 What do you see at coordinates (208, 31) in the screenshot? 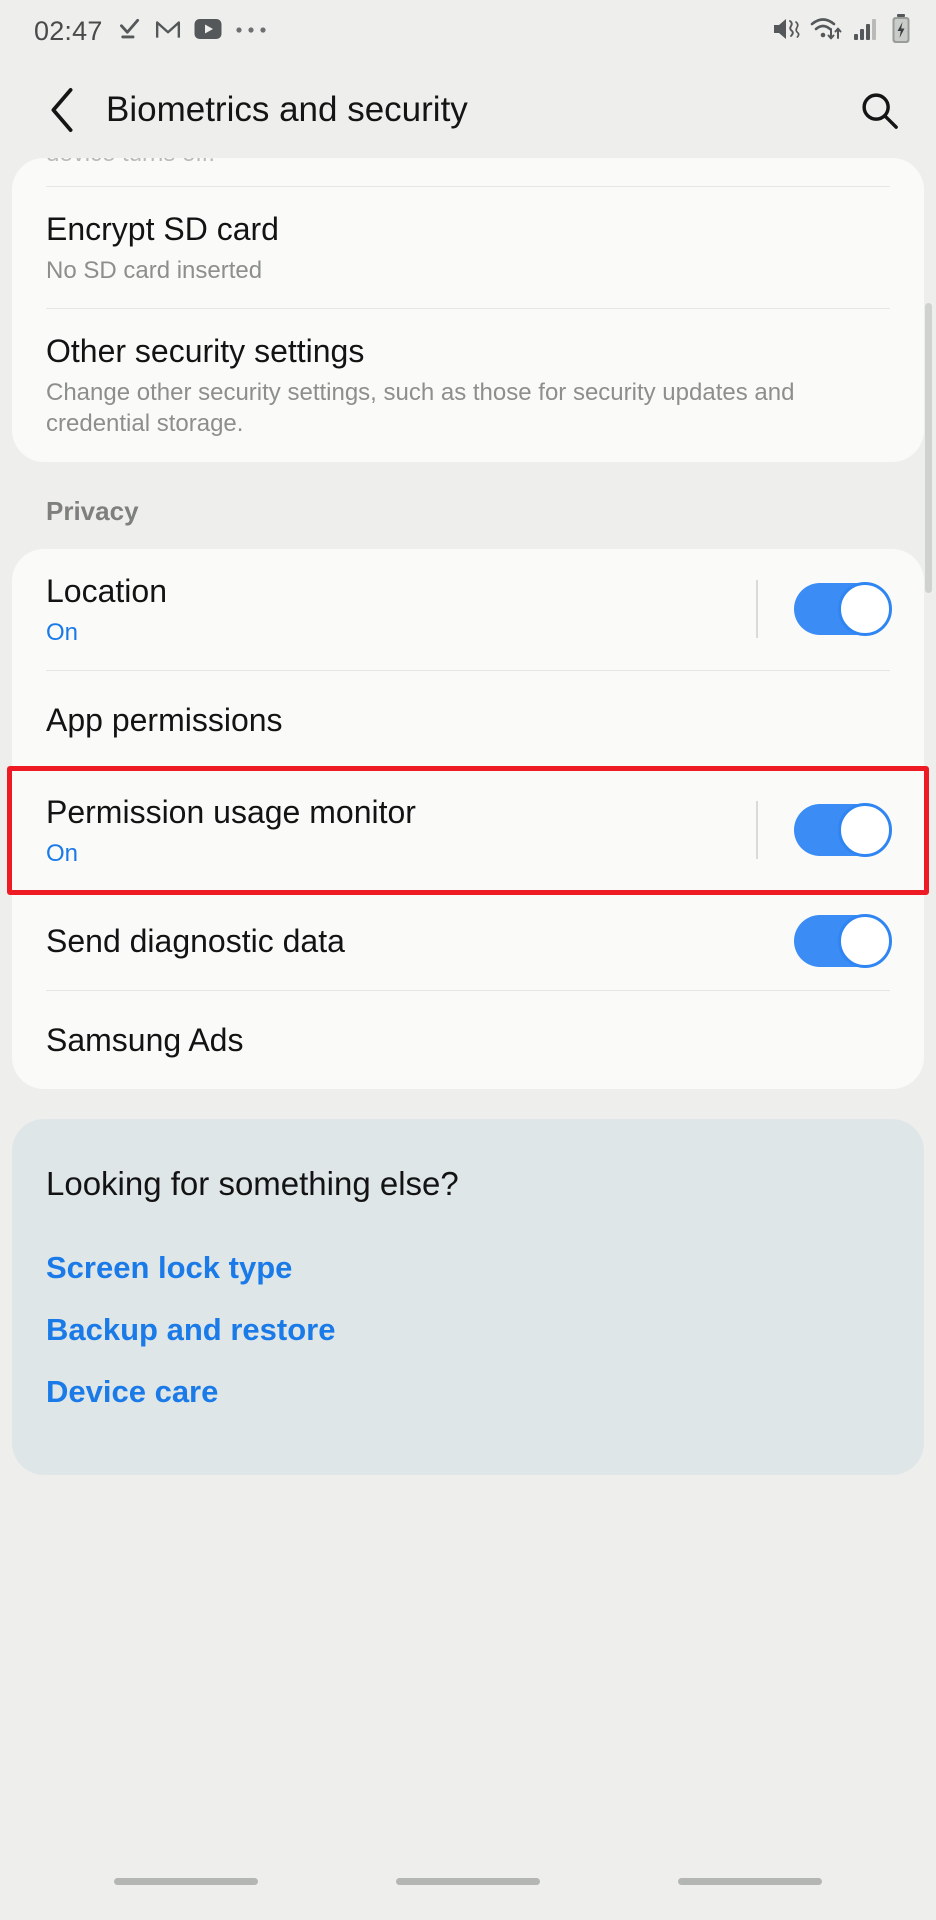
I see `youtube-icon` at bounding box center [208, 31].